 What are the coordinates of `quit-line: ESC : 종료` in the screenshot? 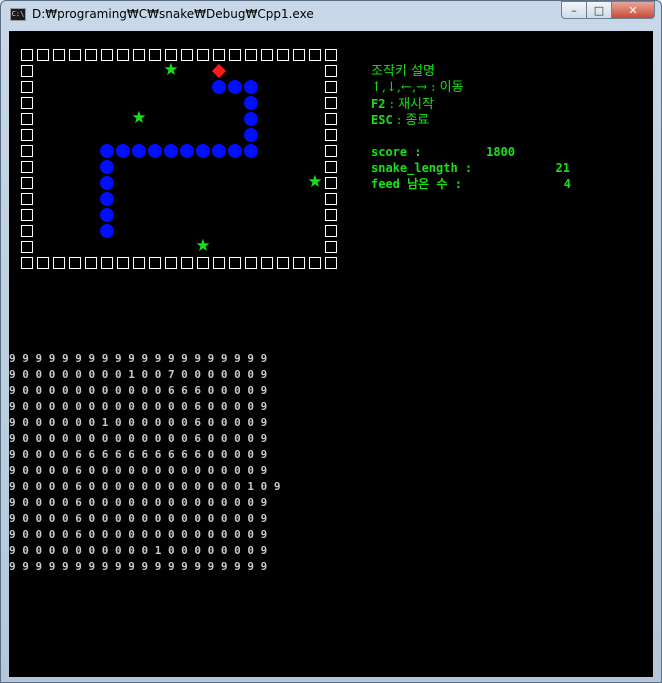 It's located at (400, 120).